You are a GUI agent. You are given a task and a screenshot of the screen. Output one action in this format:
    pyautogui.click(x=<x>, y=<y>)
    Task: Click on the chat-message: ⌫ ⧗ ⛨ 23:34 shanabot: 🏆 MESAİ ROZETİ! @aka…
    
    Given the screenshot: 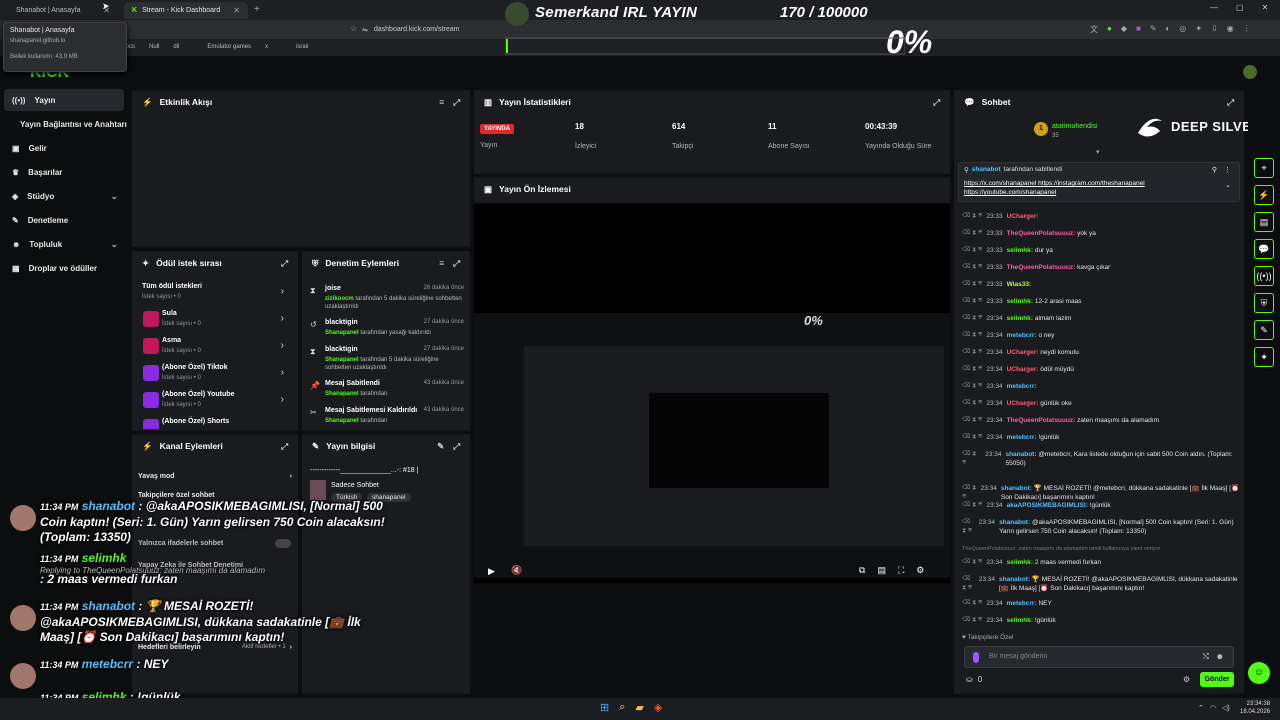 What is the action you would take?
    pyautogui.click(x=1101, y=584)
    